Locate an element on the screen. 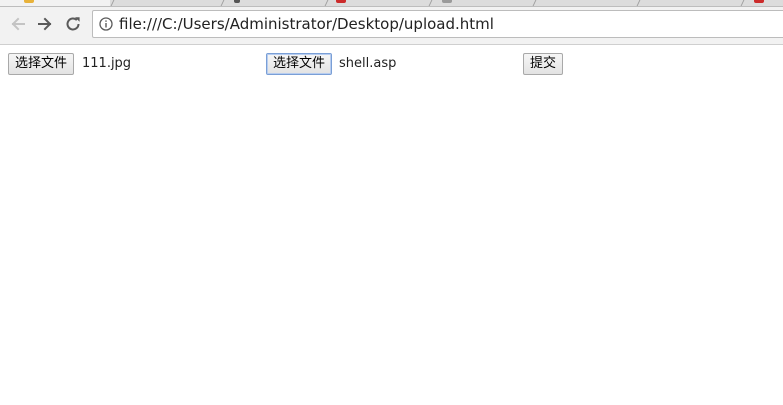 This screenshot has width=783, height=405. selected-file-name-2: shell.asp is located at coordinates (368, 63).